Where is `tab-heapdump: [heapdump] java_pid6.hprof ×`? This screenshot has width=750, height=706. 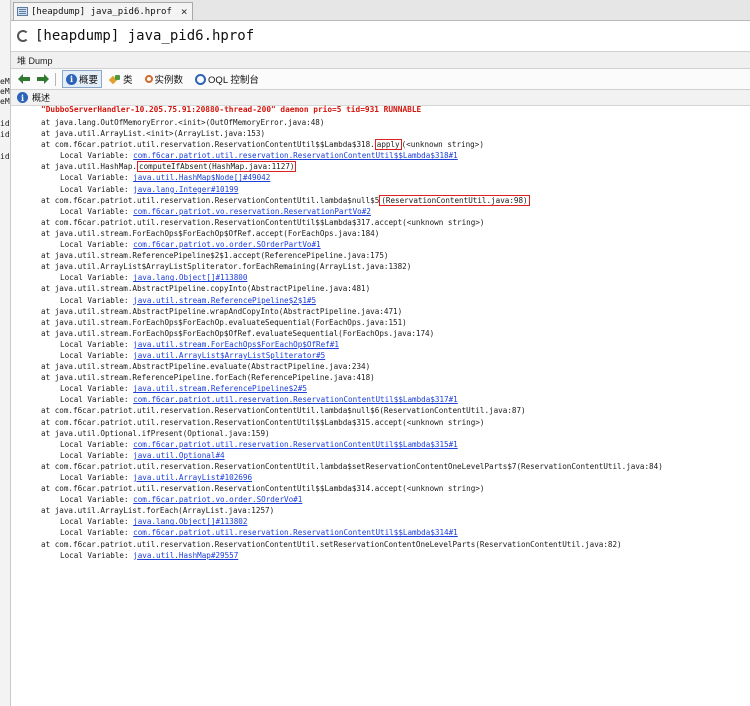
tab-heapdump: [heapdump] java_pid6.hprof × is located at coordinates (103, 11).